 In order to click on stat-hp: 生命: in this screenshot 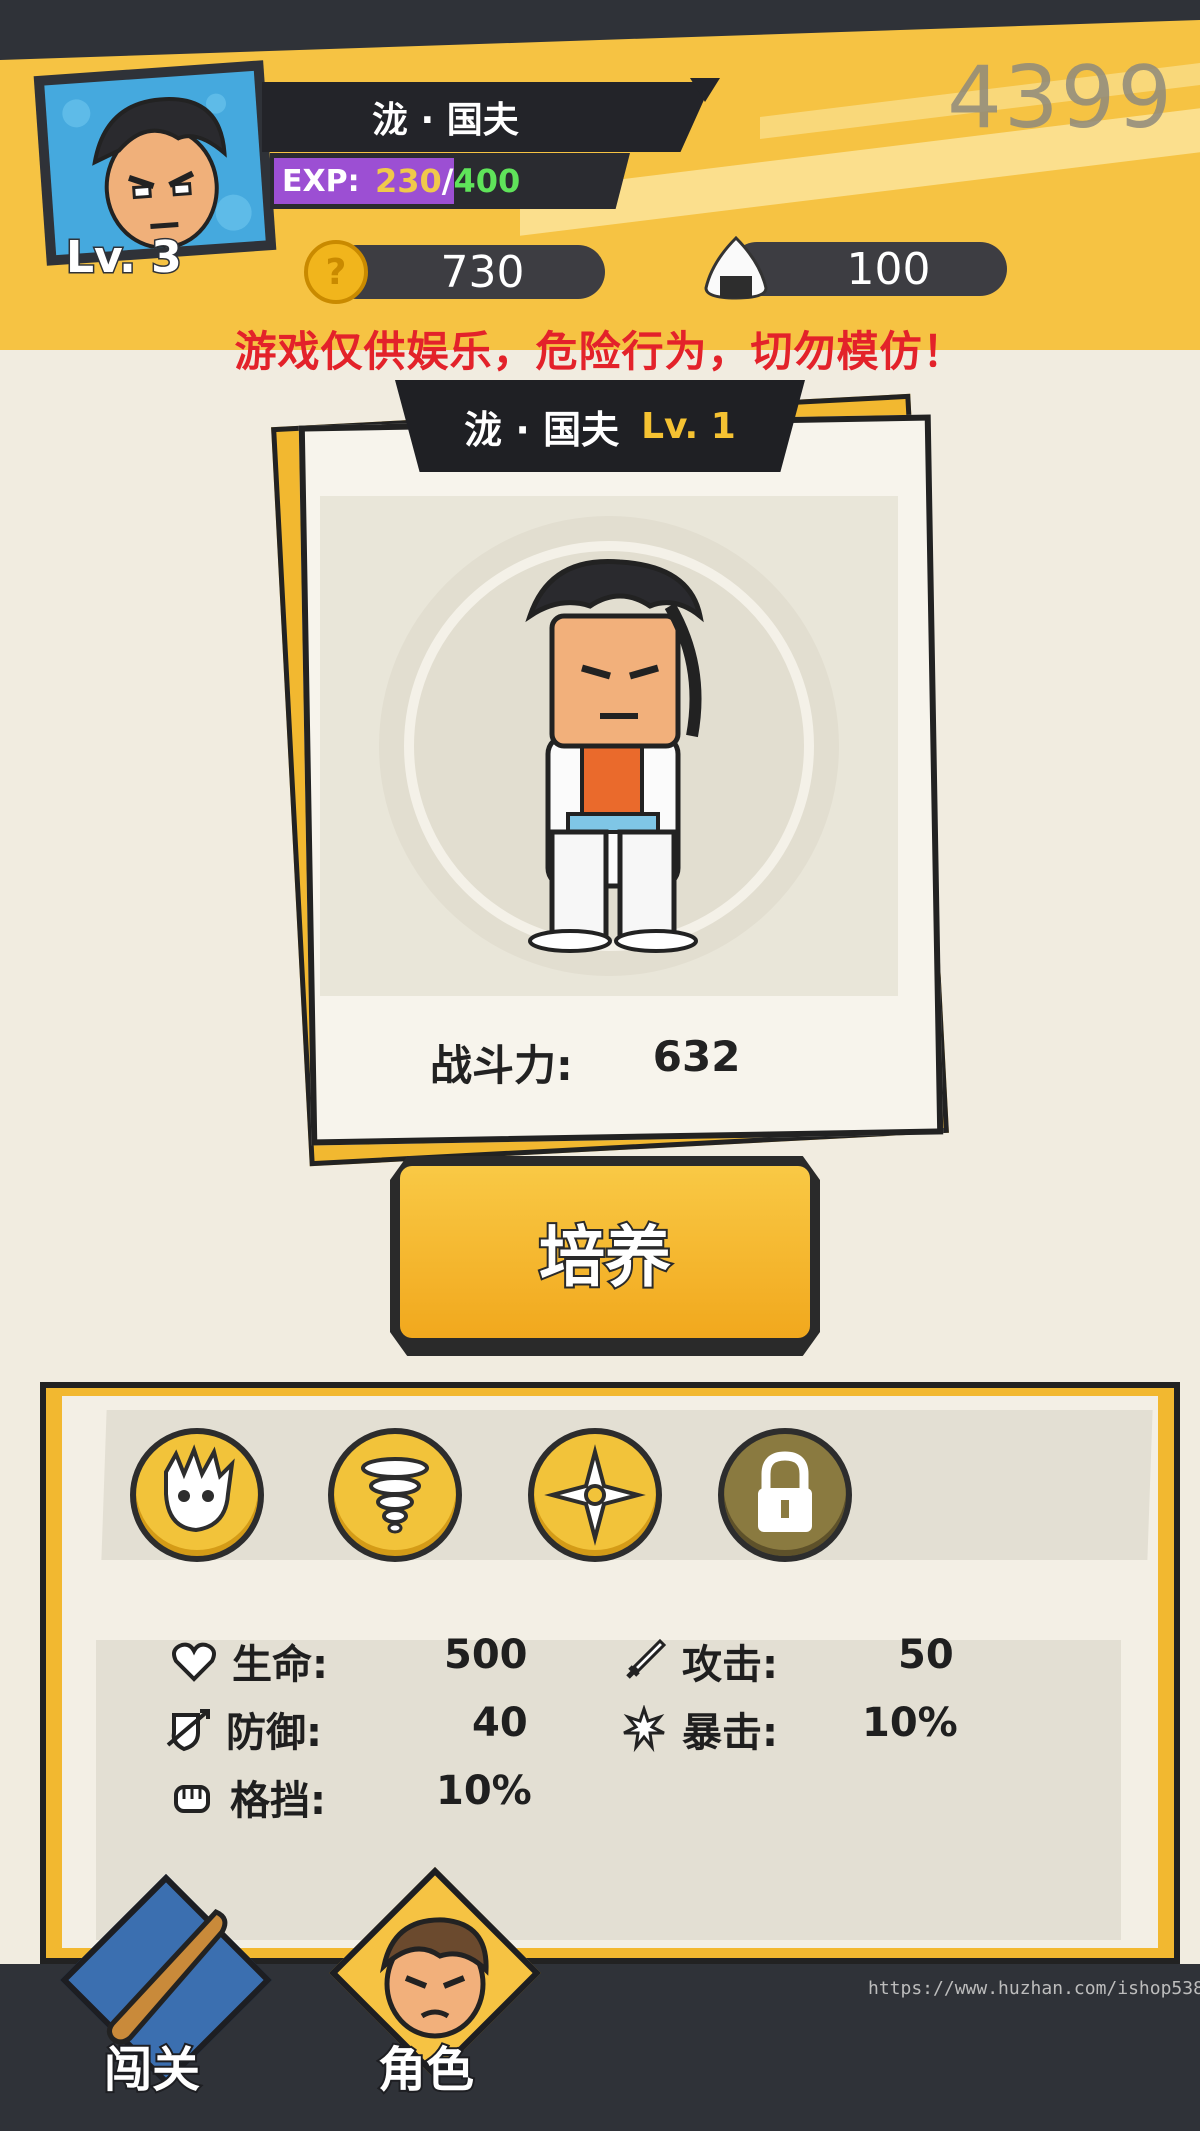, I will do `click(249, 1661)`.